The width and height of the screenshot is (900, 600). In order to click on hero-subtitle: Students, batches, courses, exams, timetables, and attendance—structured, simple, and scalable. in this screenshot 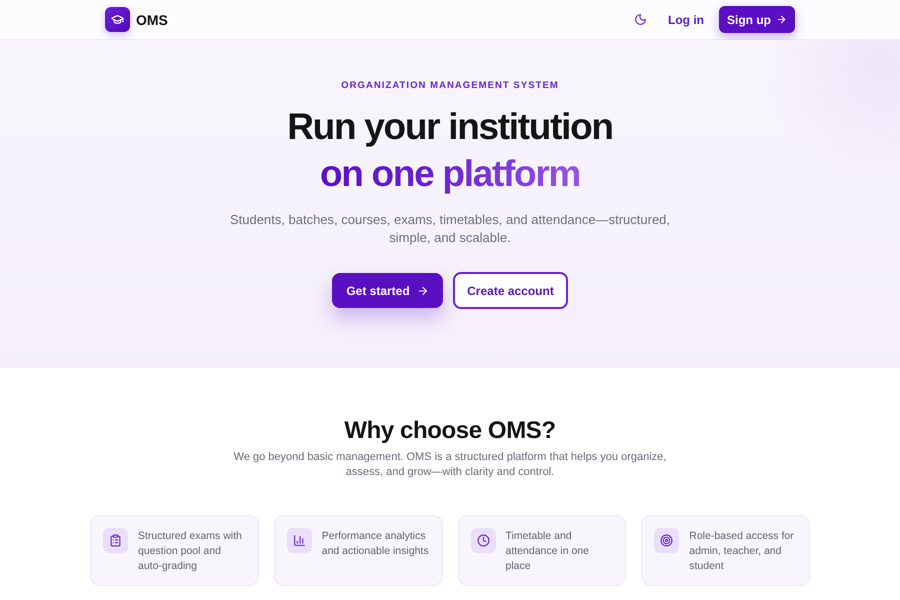, I will do `click(450, 229)`.